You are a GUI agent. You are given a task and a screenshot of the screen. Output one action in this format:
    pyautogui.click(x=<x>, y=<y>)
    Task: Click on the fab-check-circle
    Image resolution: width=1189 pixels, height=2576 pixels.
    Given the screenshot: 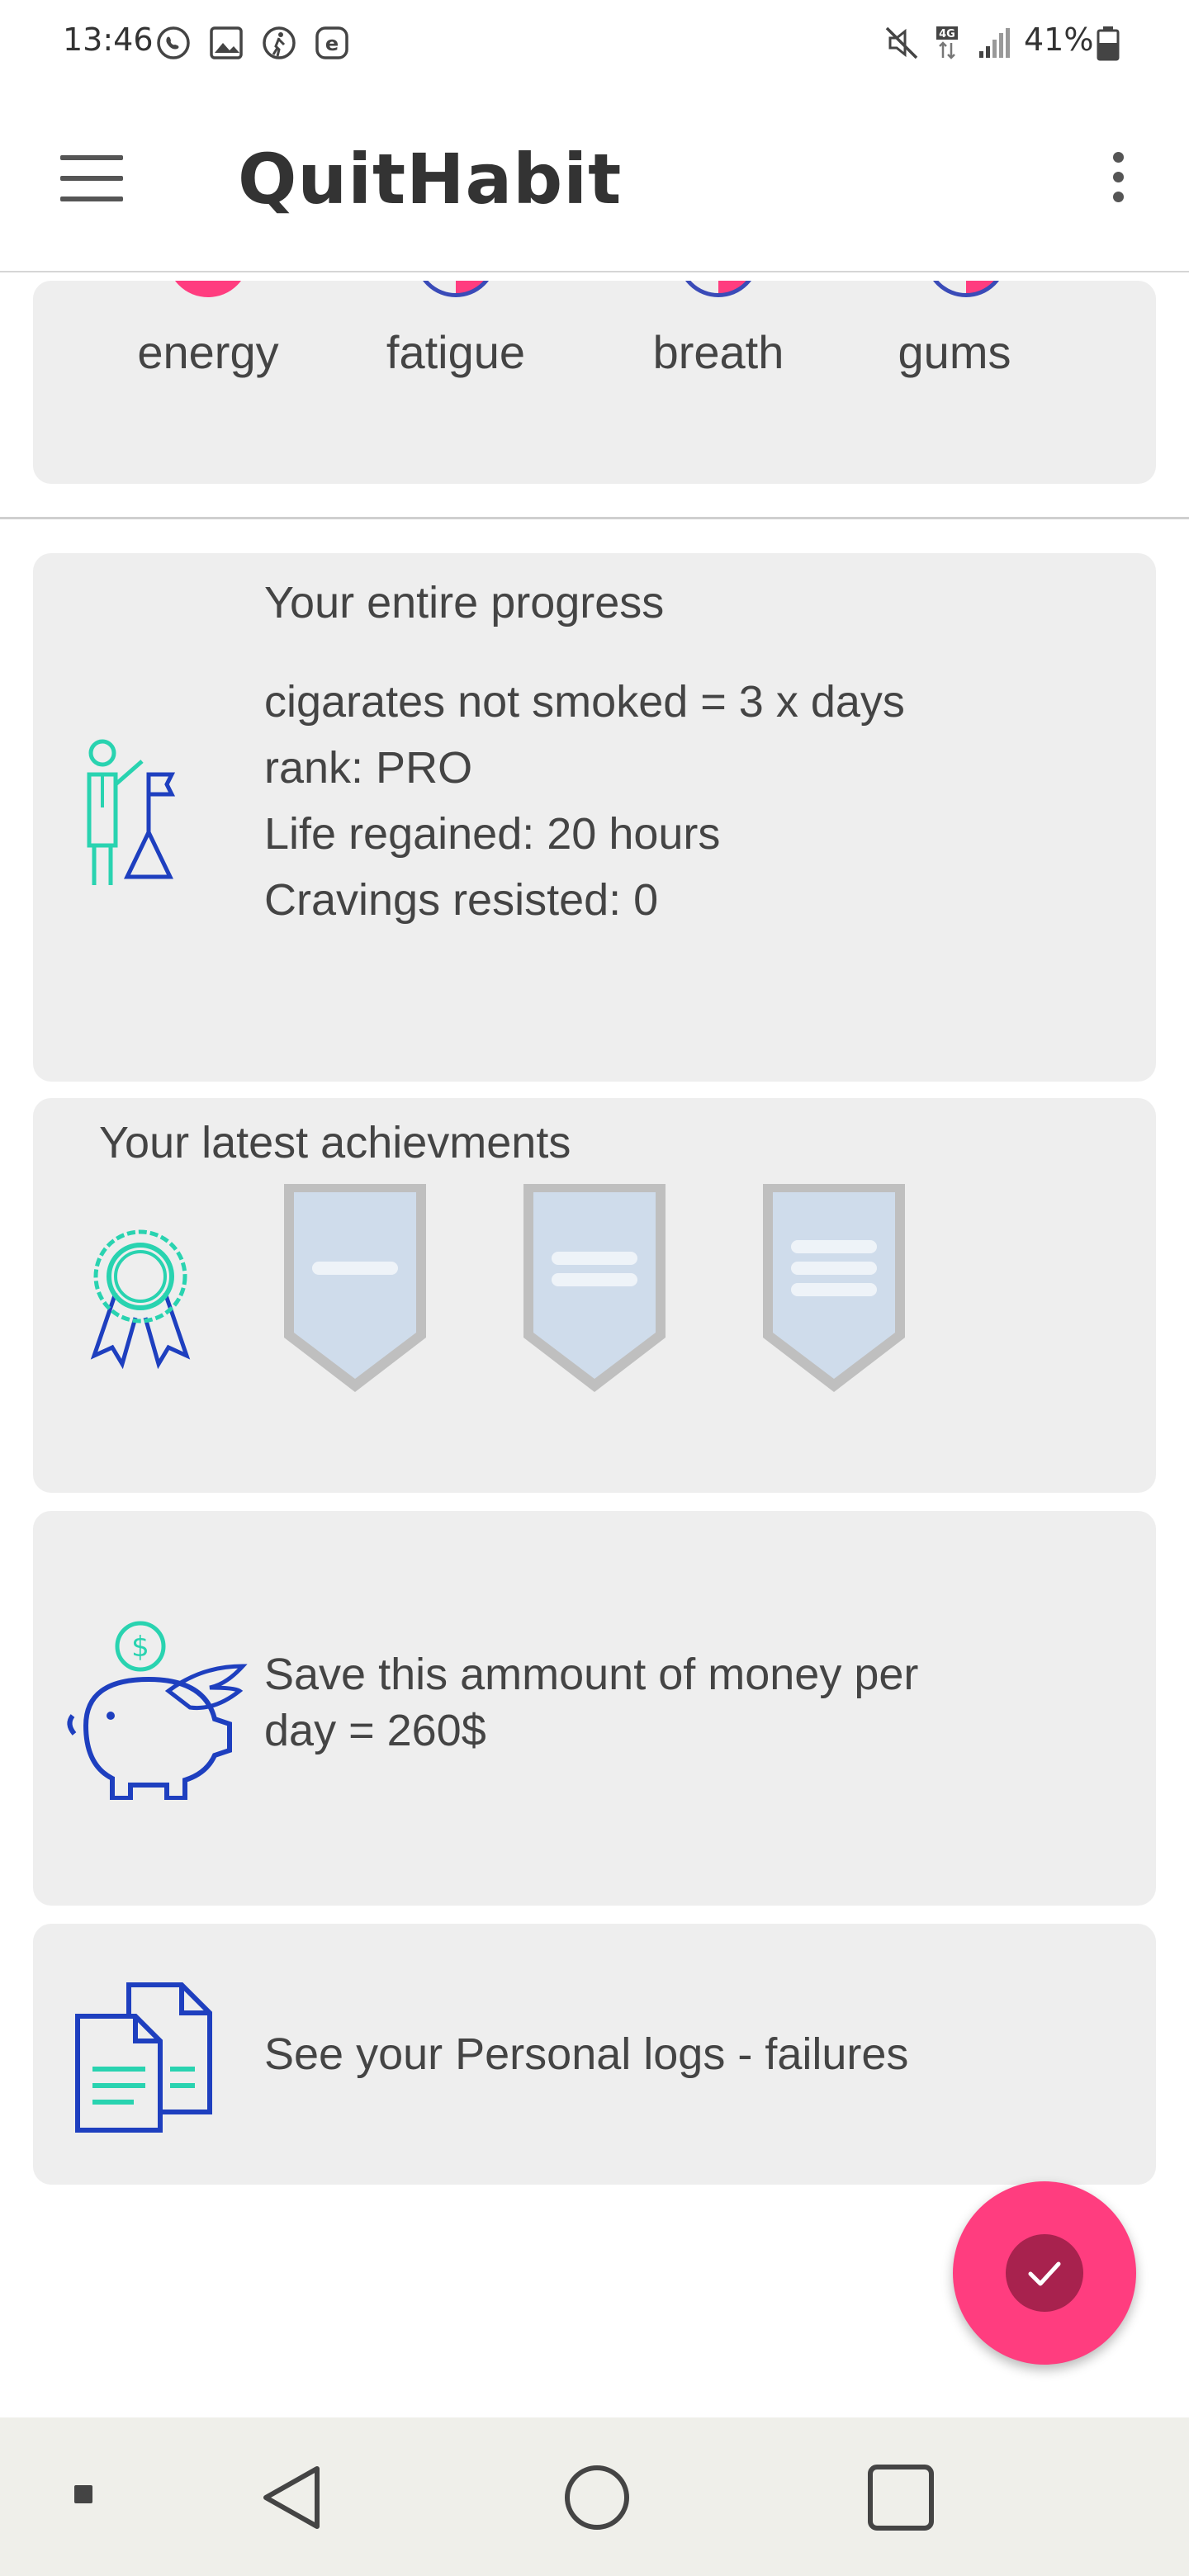 What is the action you would take?
    pyautogui.click(x=1044, y=2273)
    